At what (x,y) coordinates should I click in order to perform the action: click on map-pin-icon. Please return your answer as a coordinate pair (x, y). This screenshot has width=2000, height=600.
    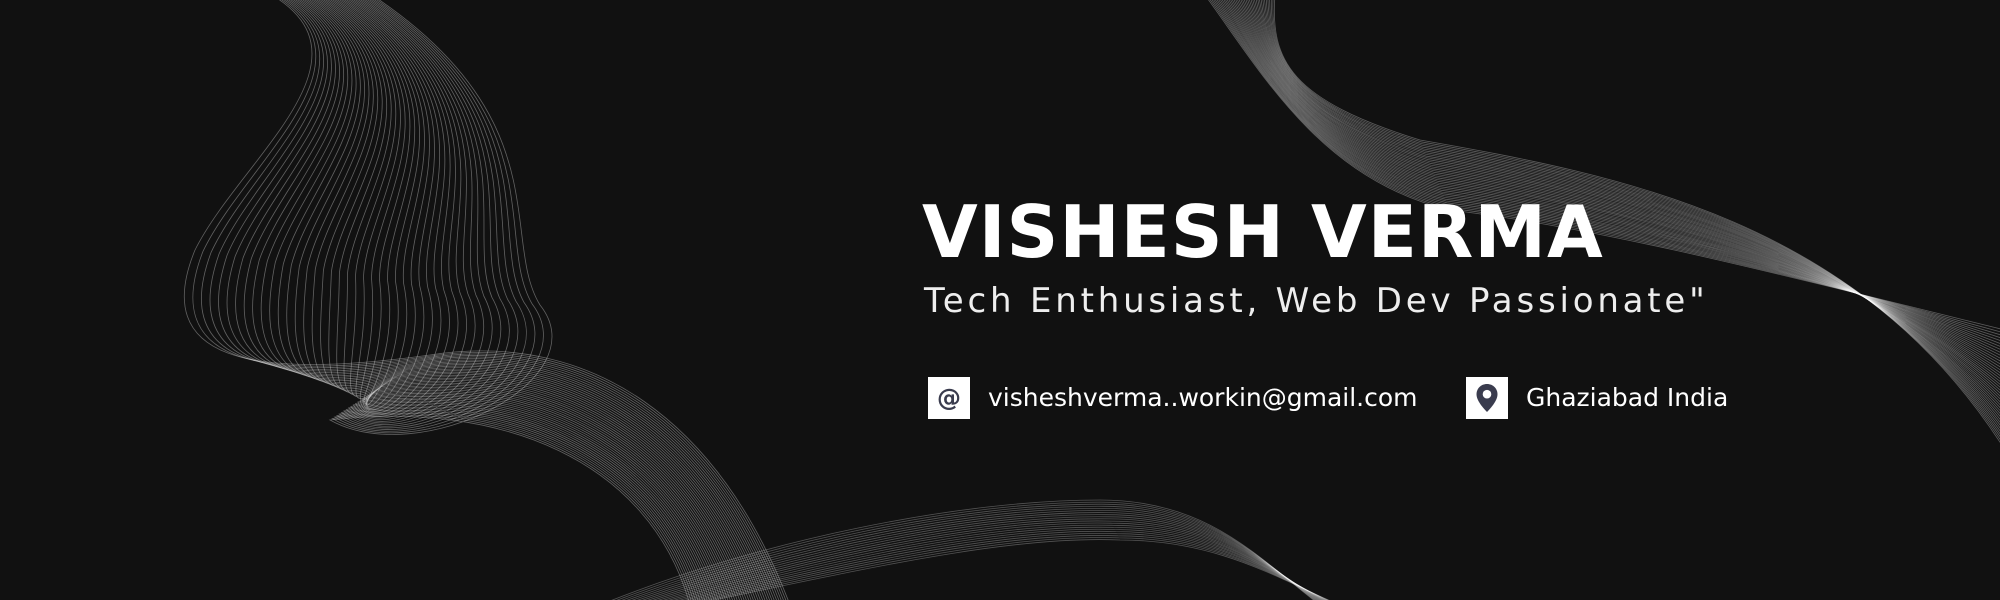
    Looking at the image, I should click on (1487, 398).